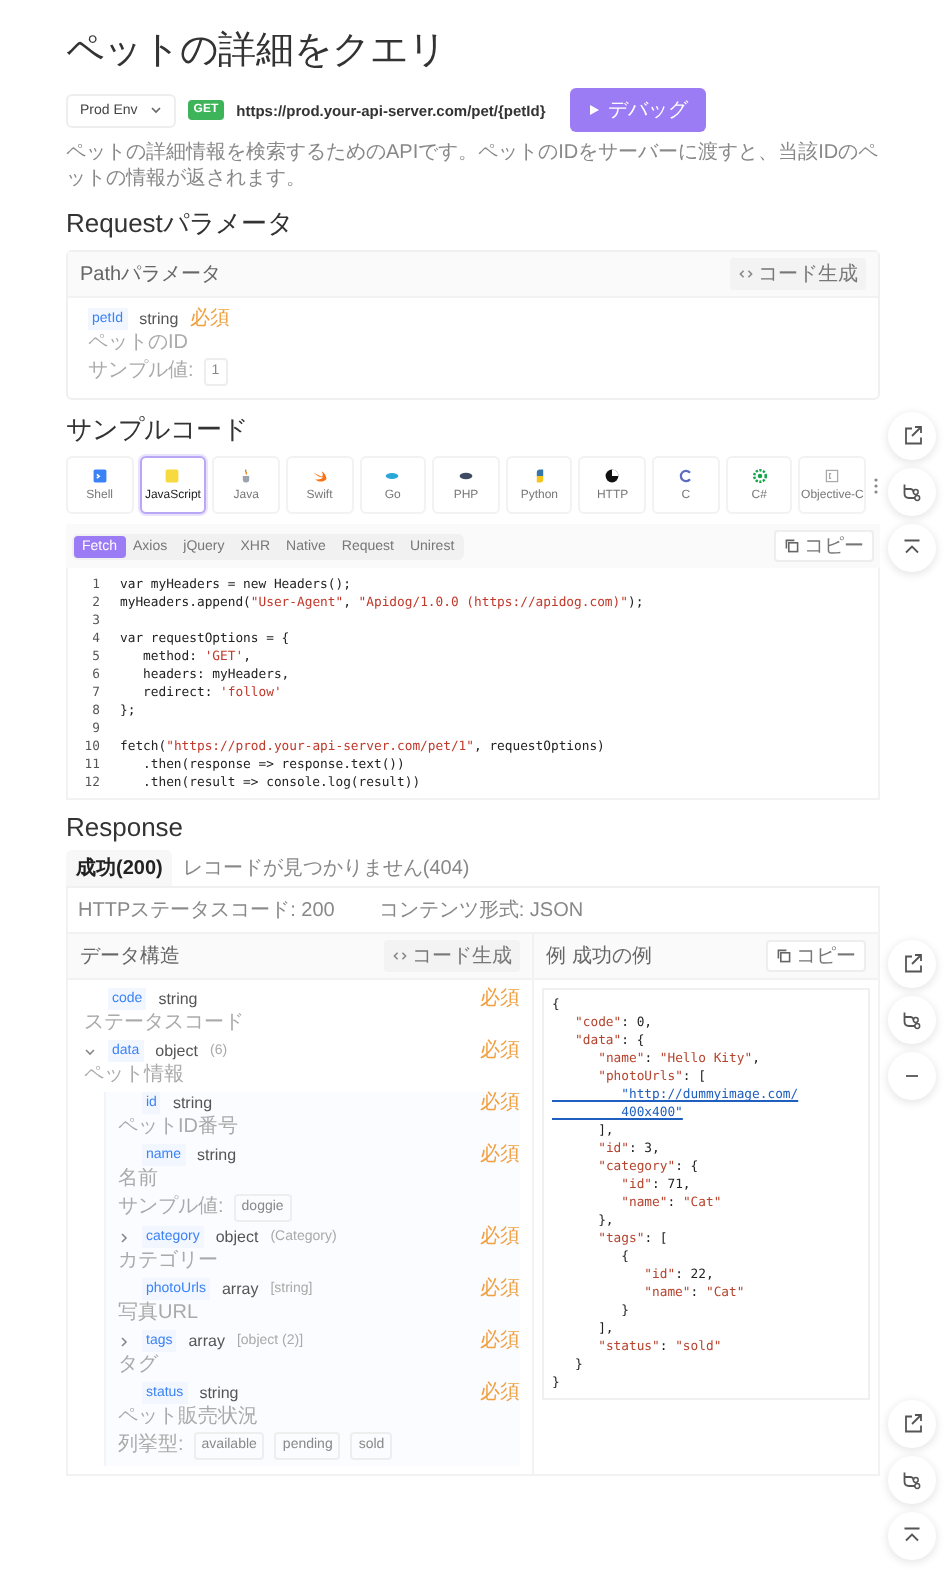 The height and width of the screenshot is (1576, 948). Describe the element at coordinates (759, 476) in the screenshot. I see `gear-icon` at that location.